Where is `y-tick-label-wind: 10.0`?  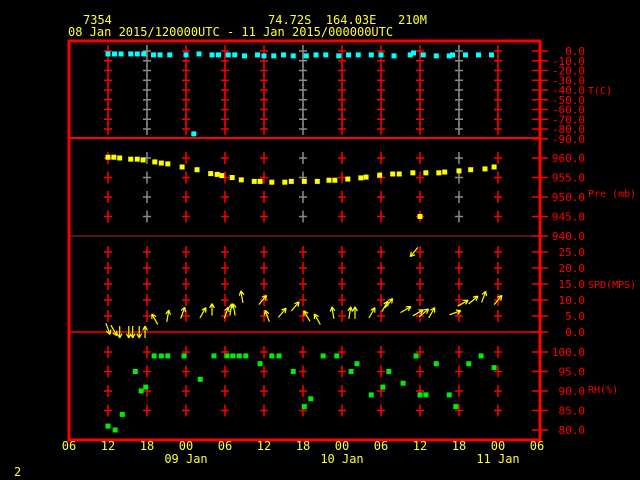 y-tick-label-wind: 10.0 is located at coordinates (572, 300).